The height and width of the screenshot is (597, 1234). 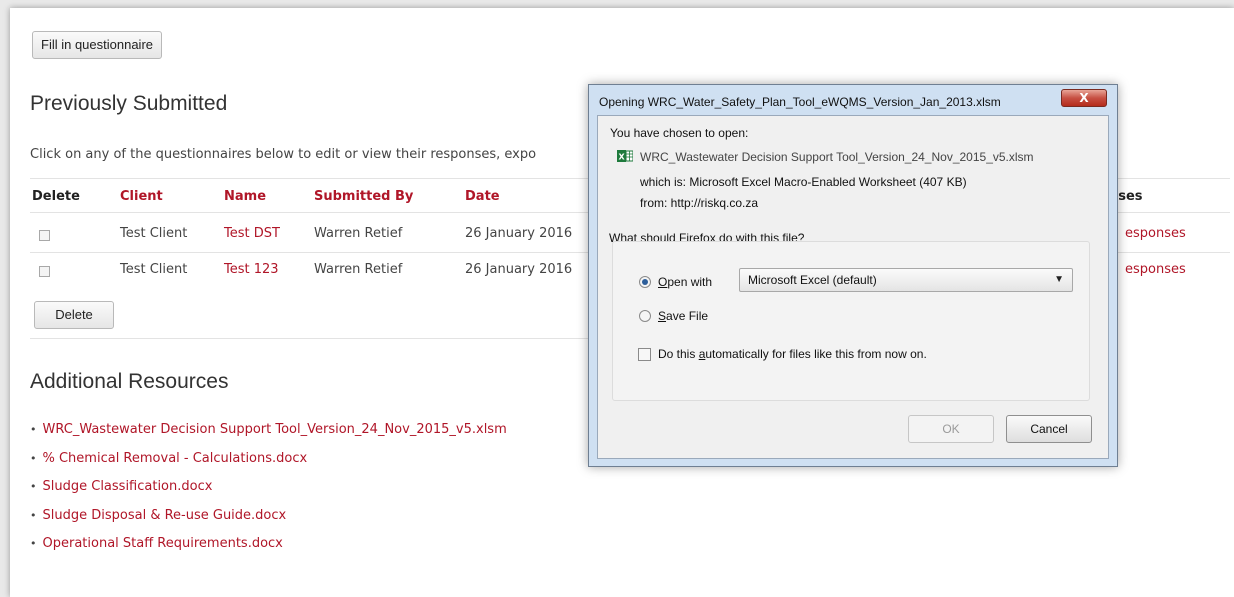 What do you see at coordinates (315, 338) in the screenshot?
I see `section-divider` at bounding box center [315, 338].